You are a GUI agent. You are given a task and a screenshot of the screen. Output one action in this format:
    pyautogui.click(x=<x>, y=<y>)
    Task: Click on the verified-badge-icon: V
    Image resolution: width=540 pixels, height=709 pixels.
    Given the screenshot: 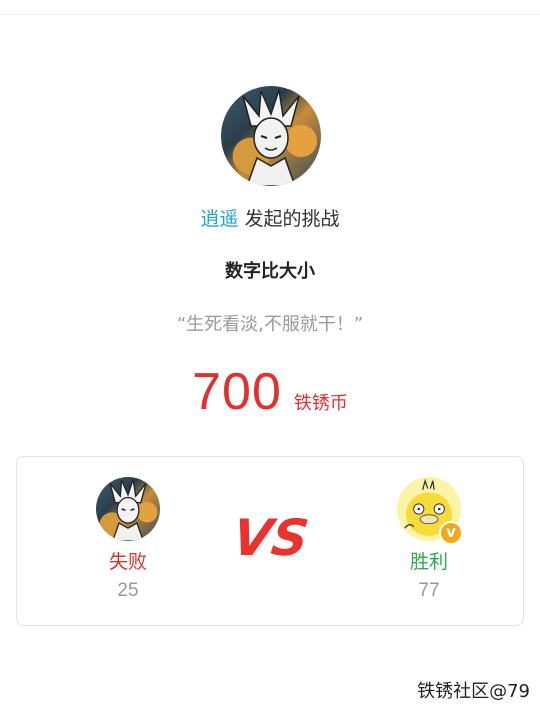 What is the action you would take?
    pyautogui.click(x=451, y=533)
    